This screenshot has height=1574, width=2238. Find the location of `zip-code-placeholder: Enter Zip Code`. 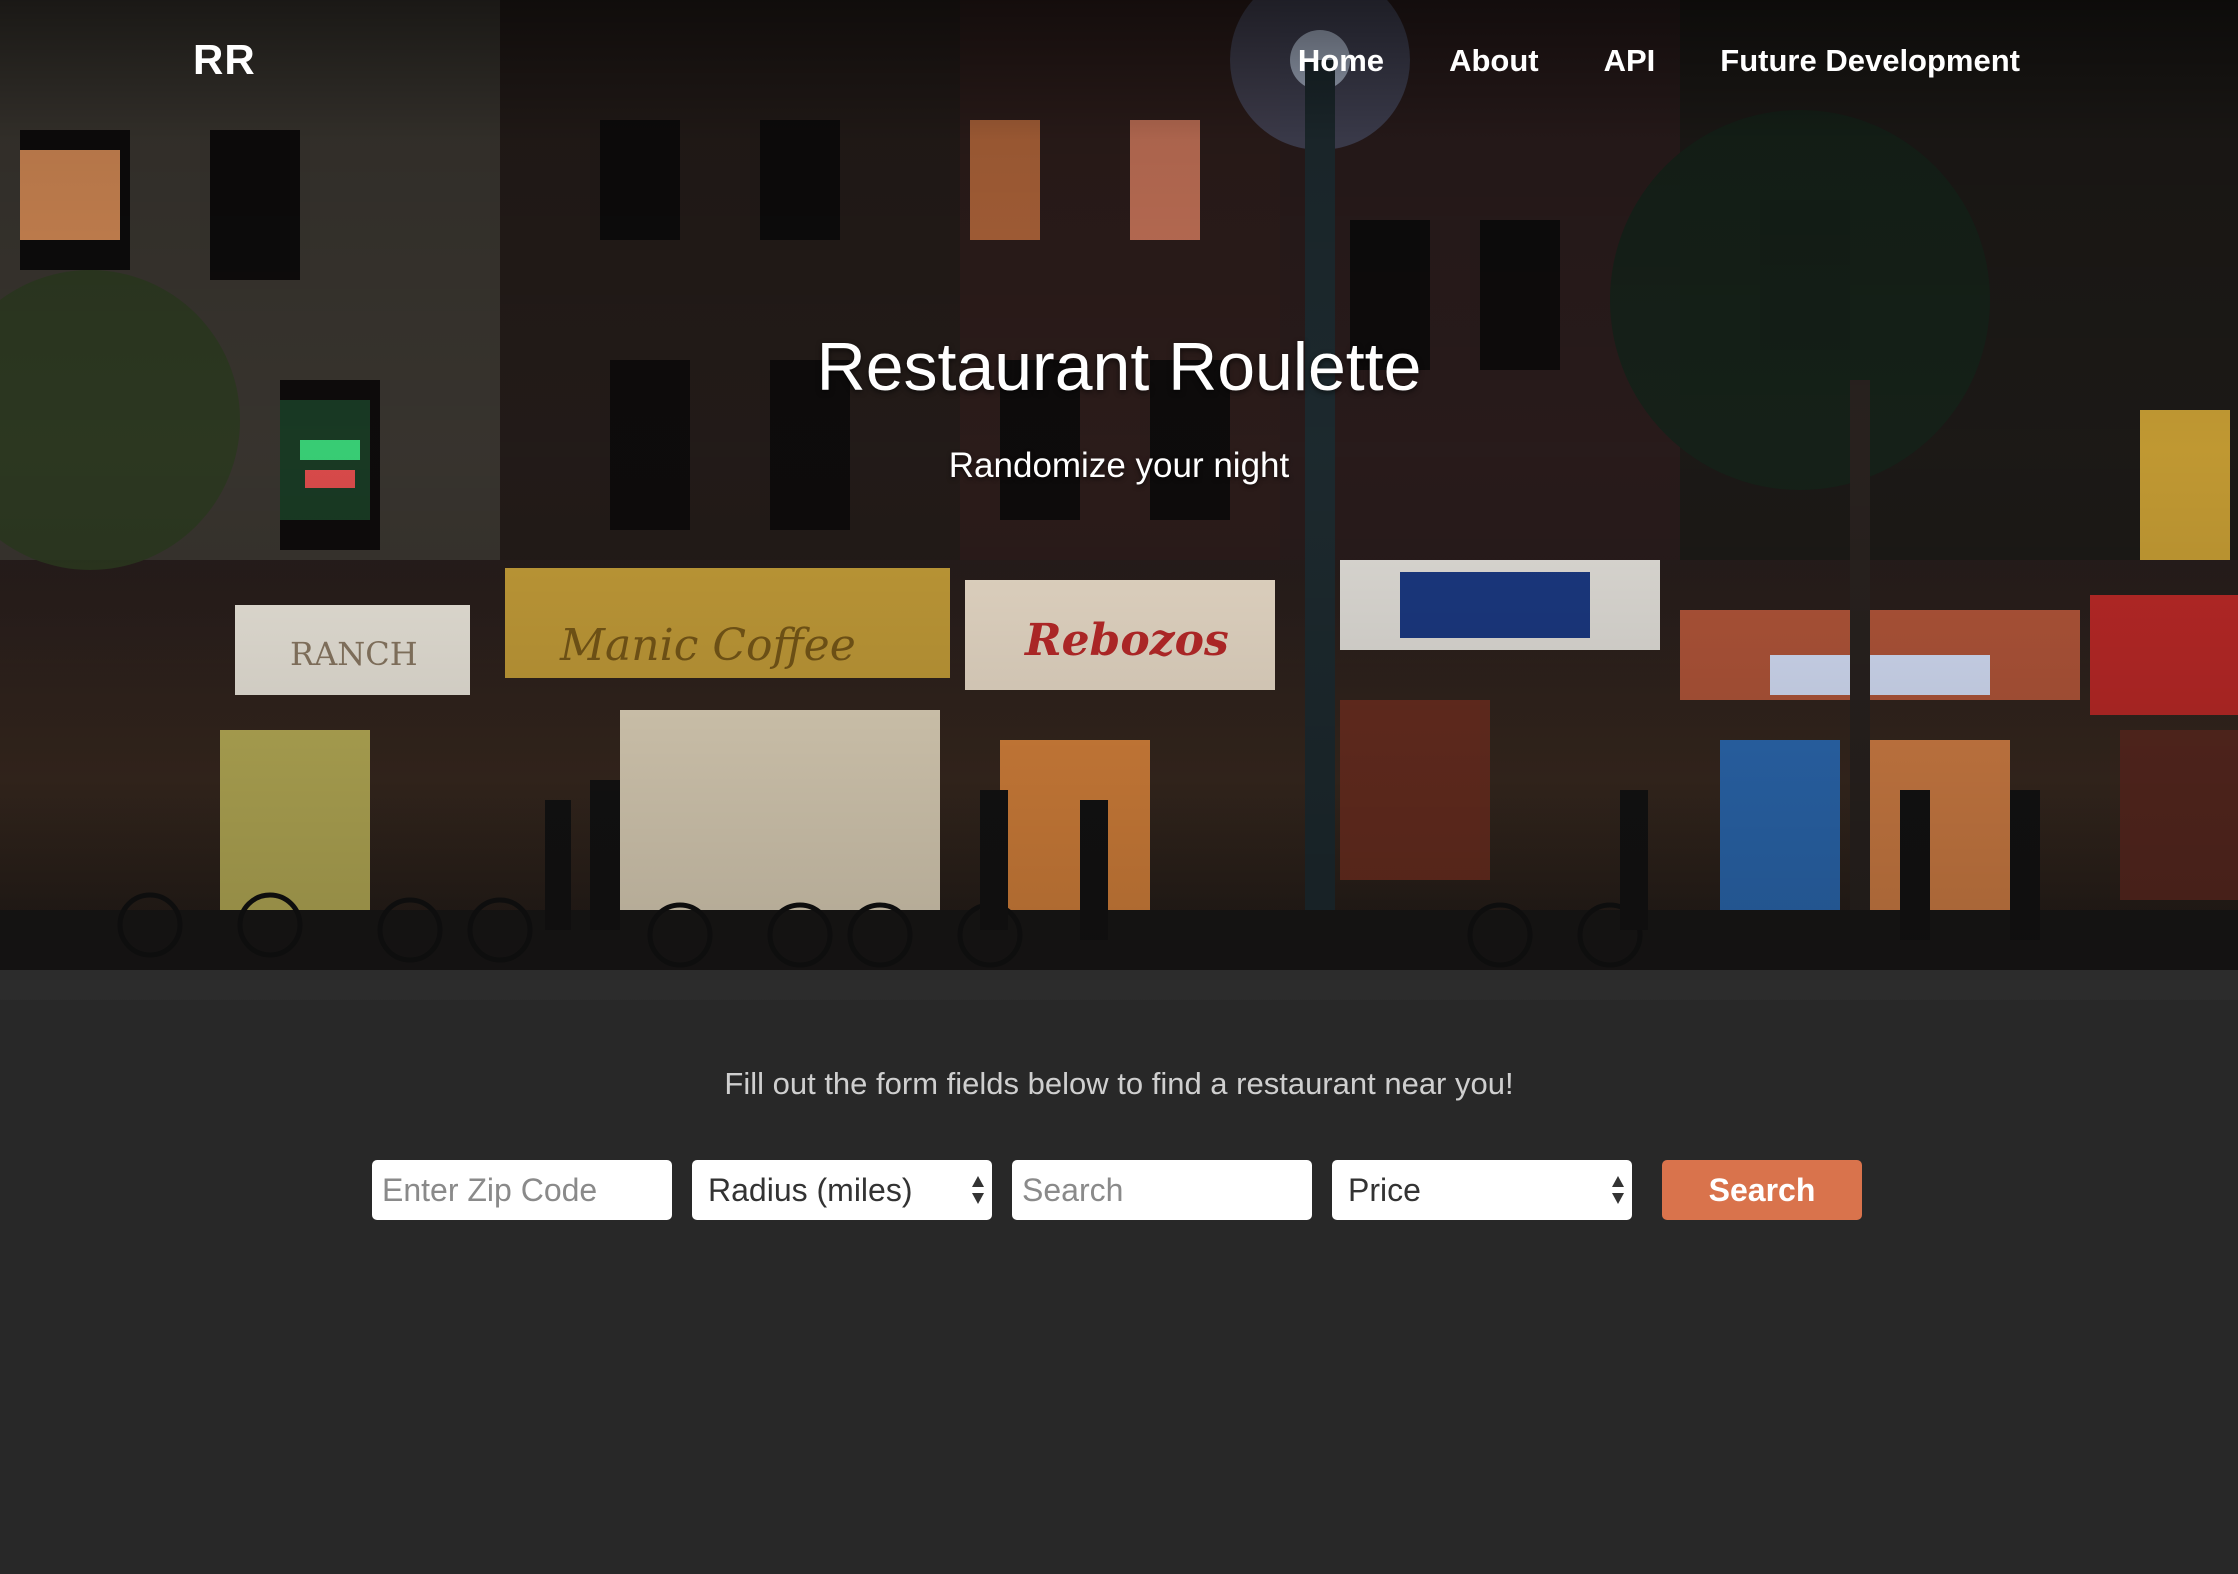

zip-code-placeholder: Enter Zip Code is located at coordinates (490, 1189).